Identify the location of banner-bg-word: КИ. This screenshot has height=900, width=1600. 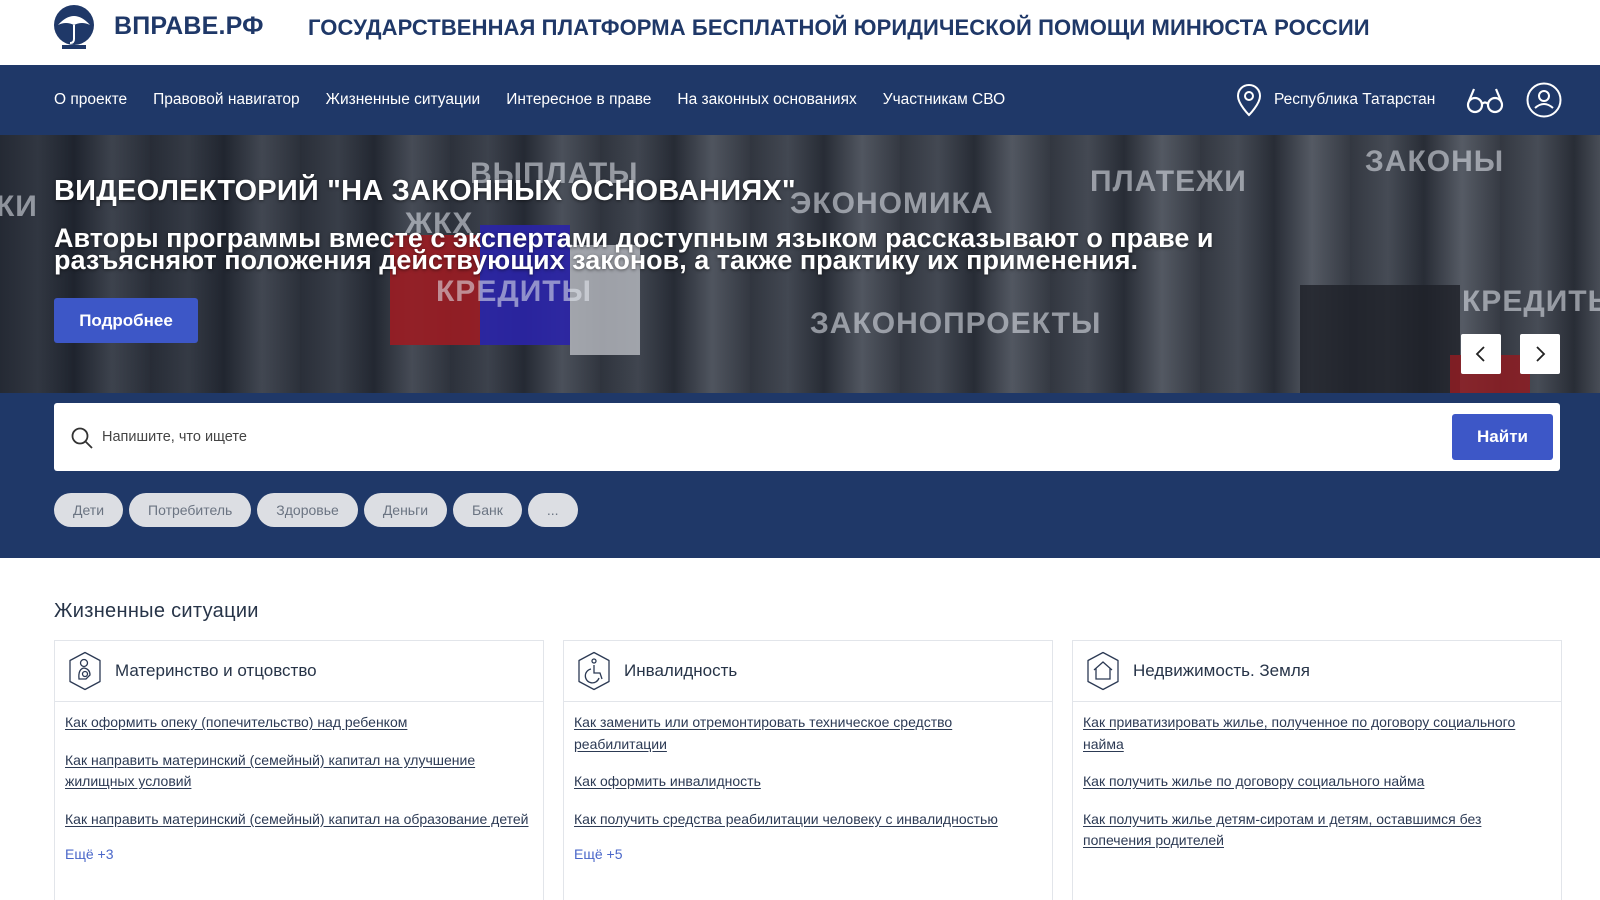
(19, 206).